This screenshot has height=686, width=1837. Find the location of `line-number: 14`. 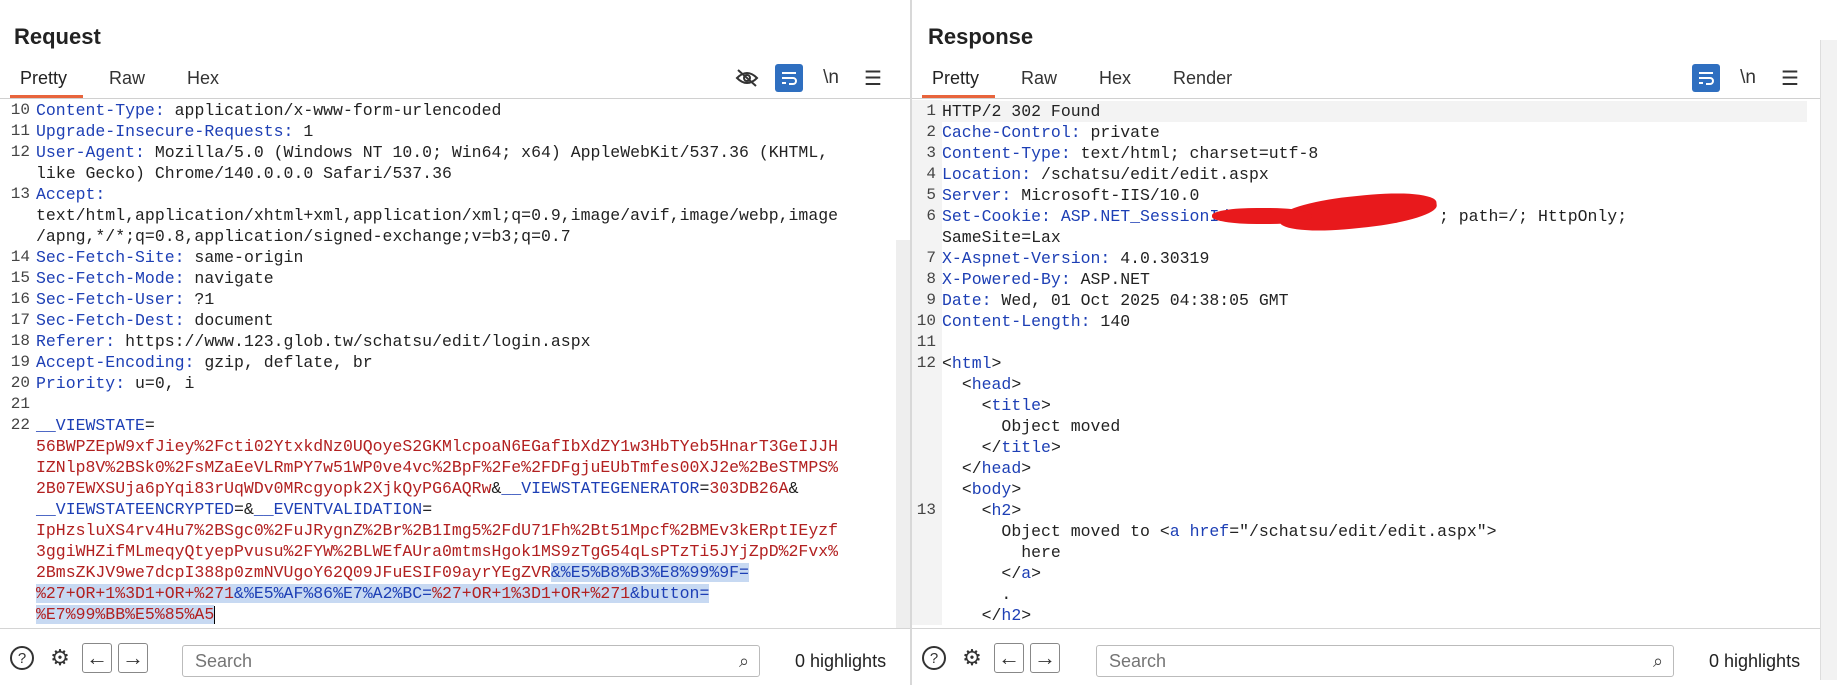

line-number: 14 is located at coordinates (20, 257).